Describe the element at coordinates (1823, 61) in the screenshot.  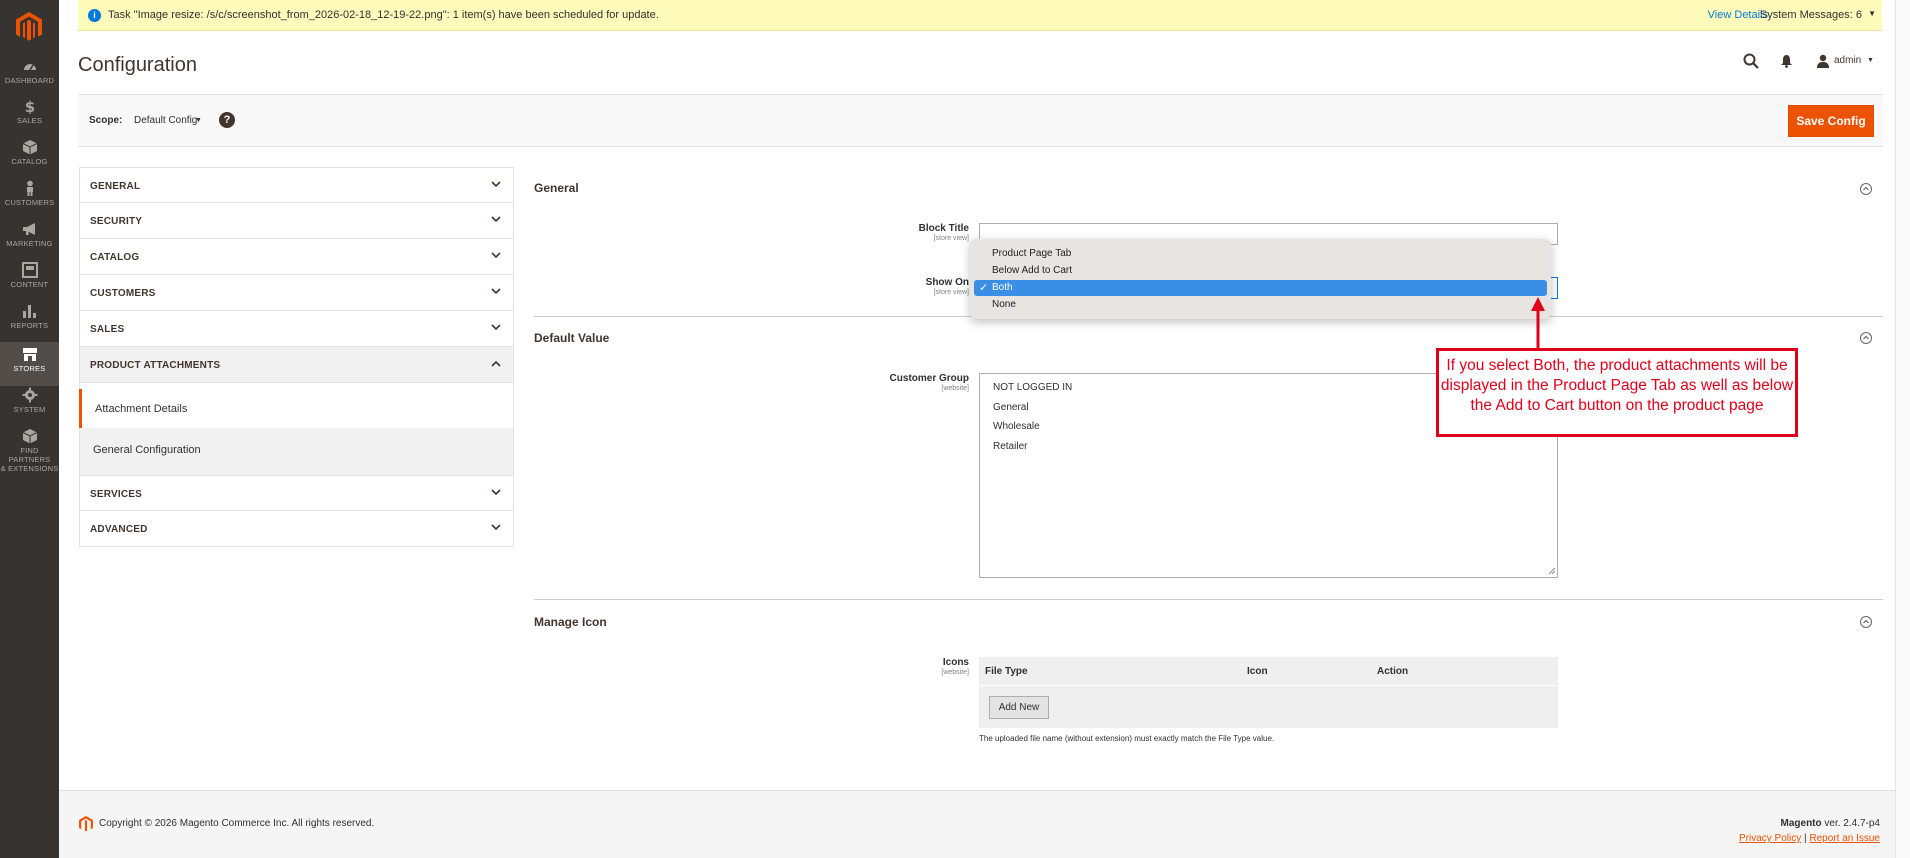
I see `user-icon` at that location.